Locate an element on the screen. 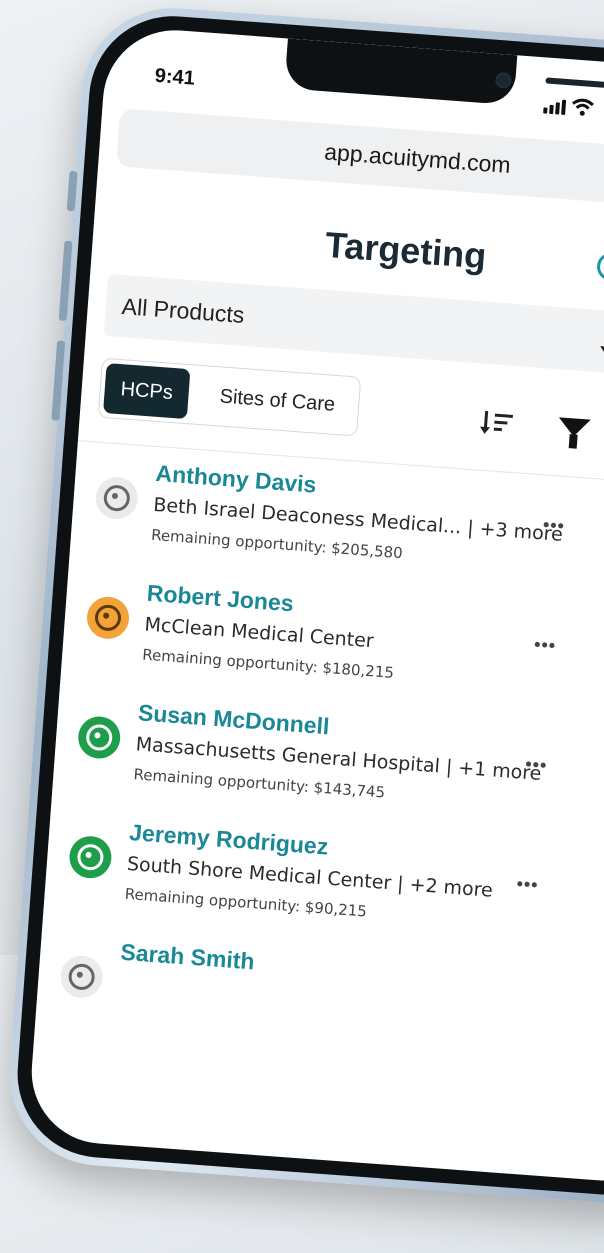 Image resolution: width=604 pixels, height=1253 pixels. hcp-name: Sarah Smith is located at coordinates (188, 957).